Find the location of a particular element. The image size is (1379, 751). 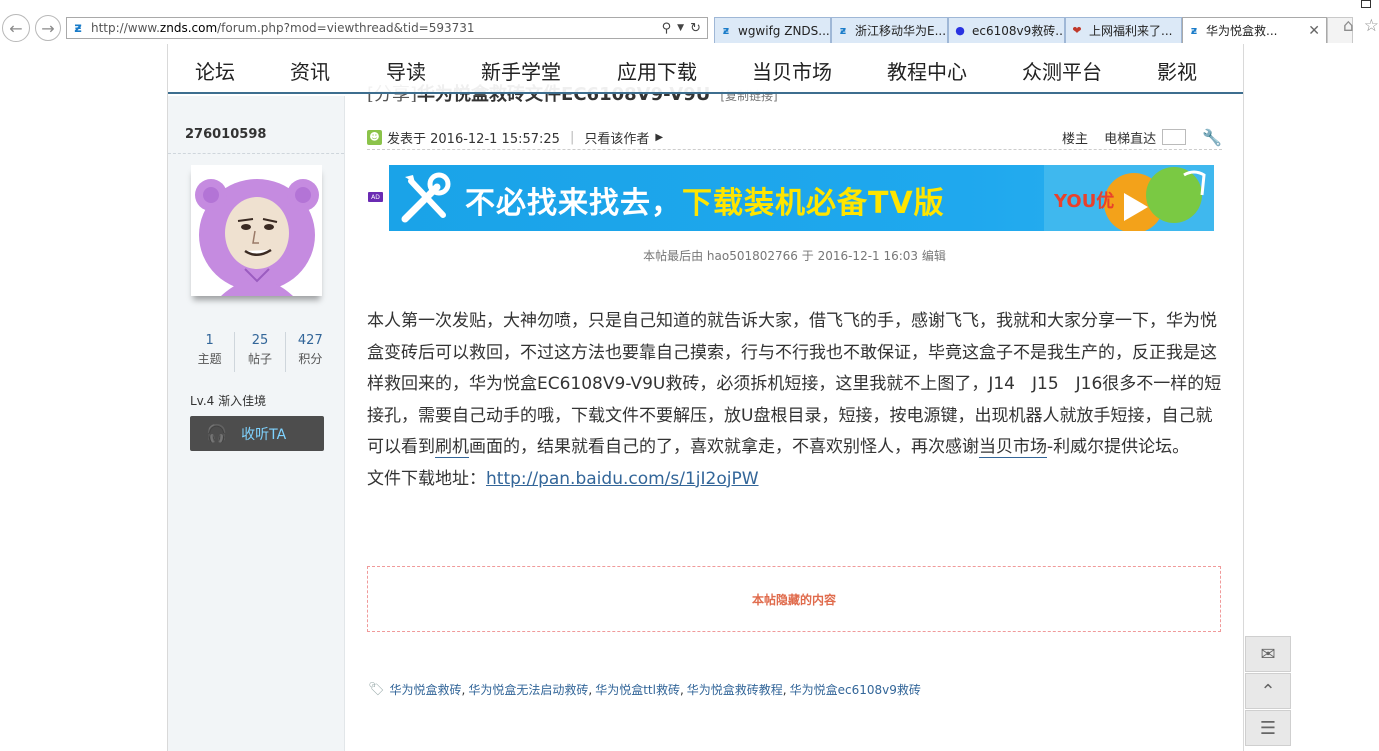

nav-item-tutorials: 教程中心 is located at coordinates (927, 70).